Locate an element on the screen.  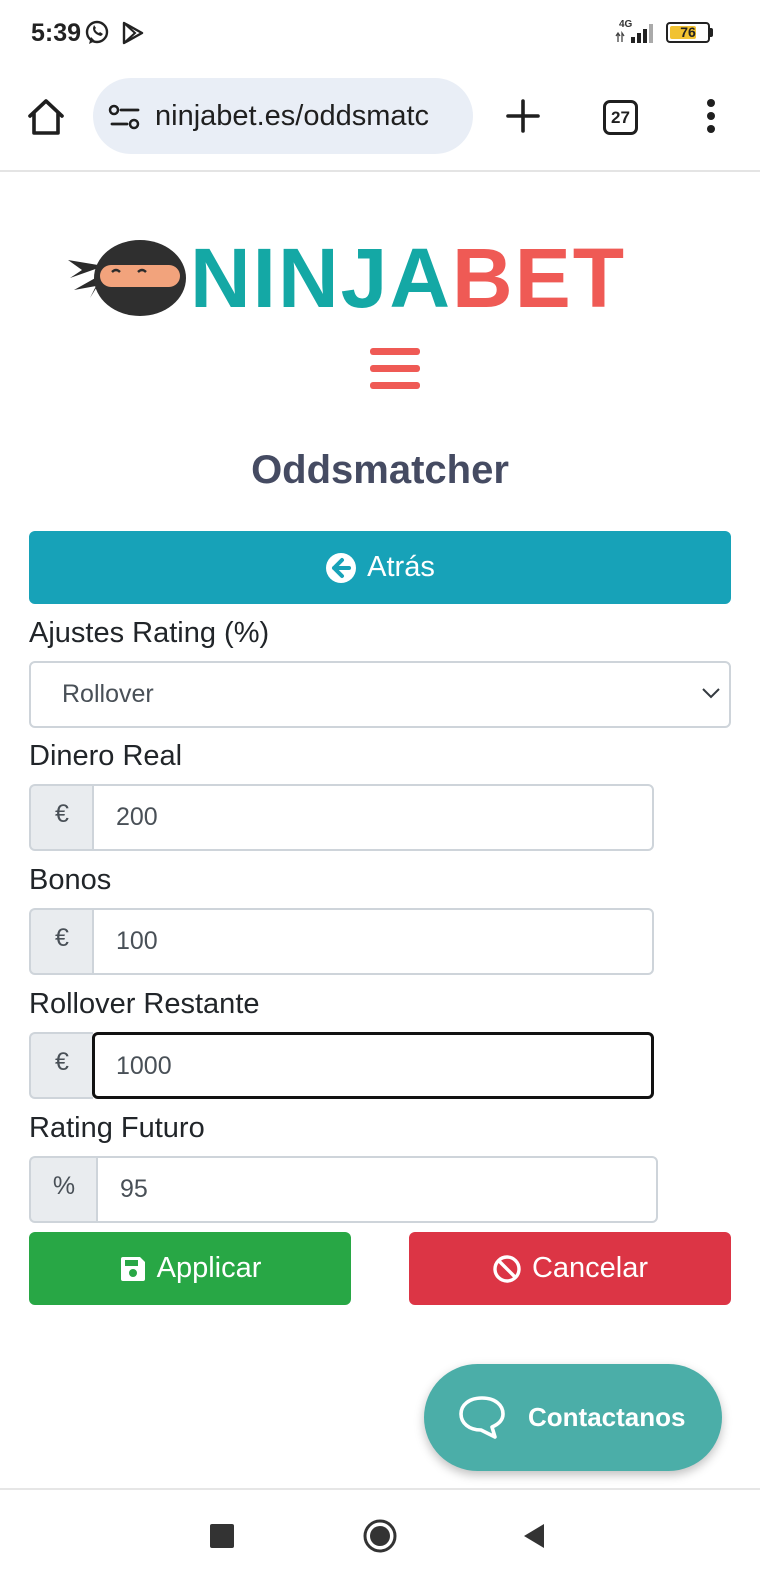
back-button-label: Atrás is located at coordinates (401, 567).